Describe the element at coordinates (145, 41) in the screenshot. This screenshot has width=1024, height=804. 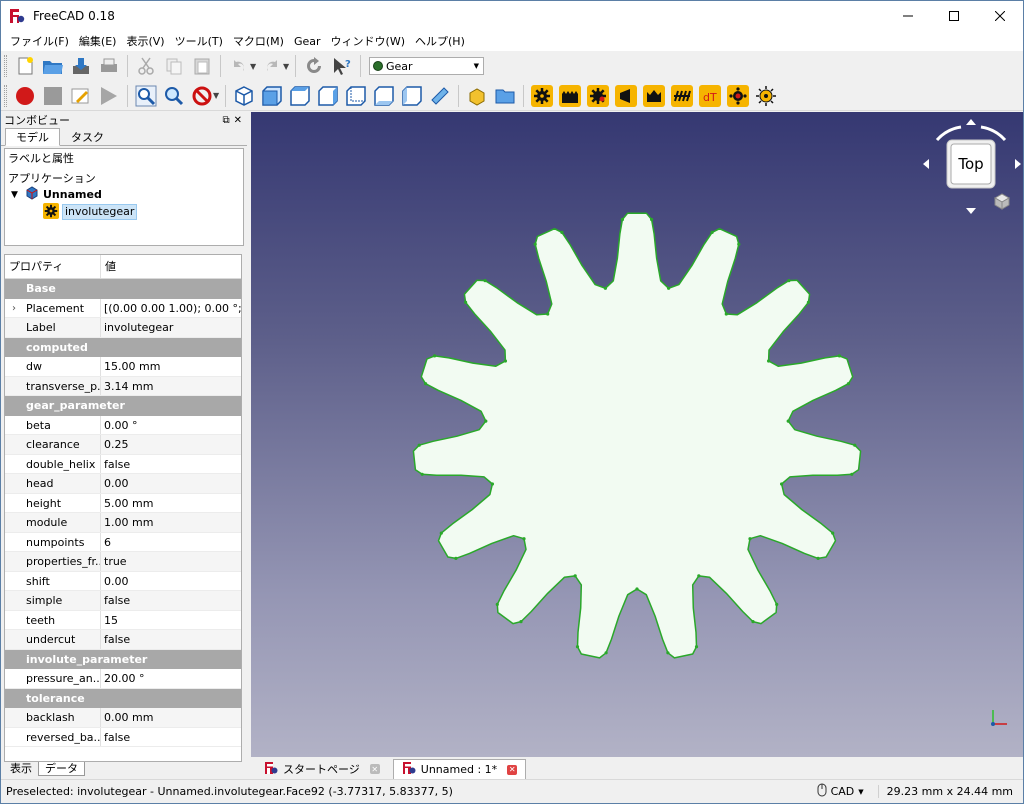
I see `menu-view: 表示(V)` at that location.